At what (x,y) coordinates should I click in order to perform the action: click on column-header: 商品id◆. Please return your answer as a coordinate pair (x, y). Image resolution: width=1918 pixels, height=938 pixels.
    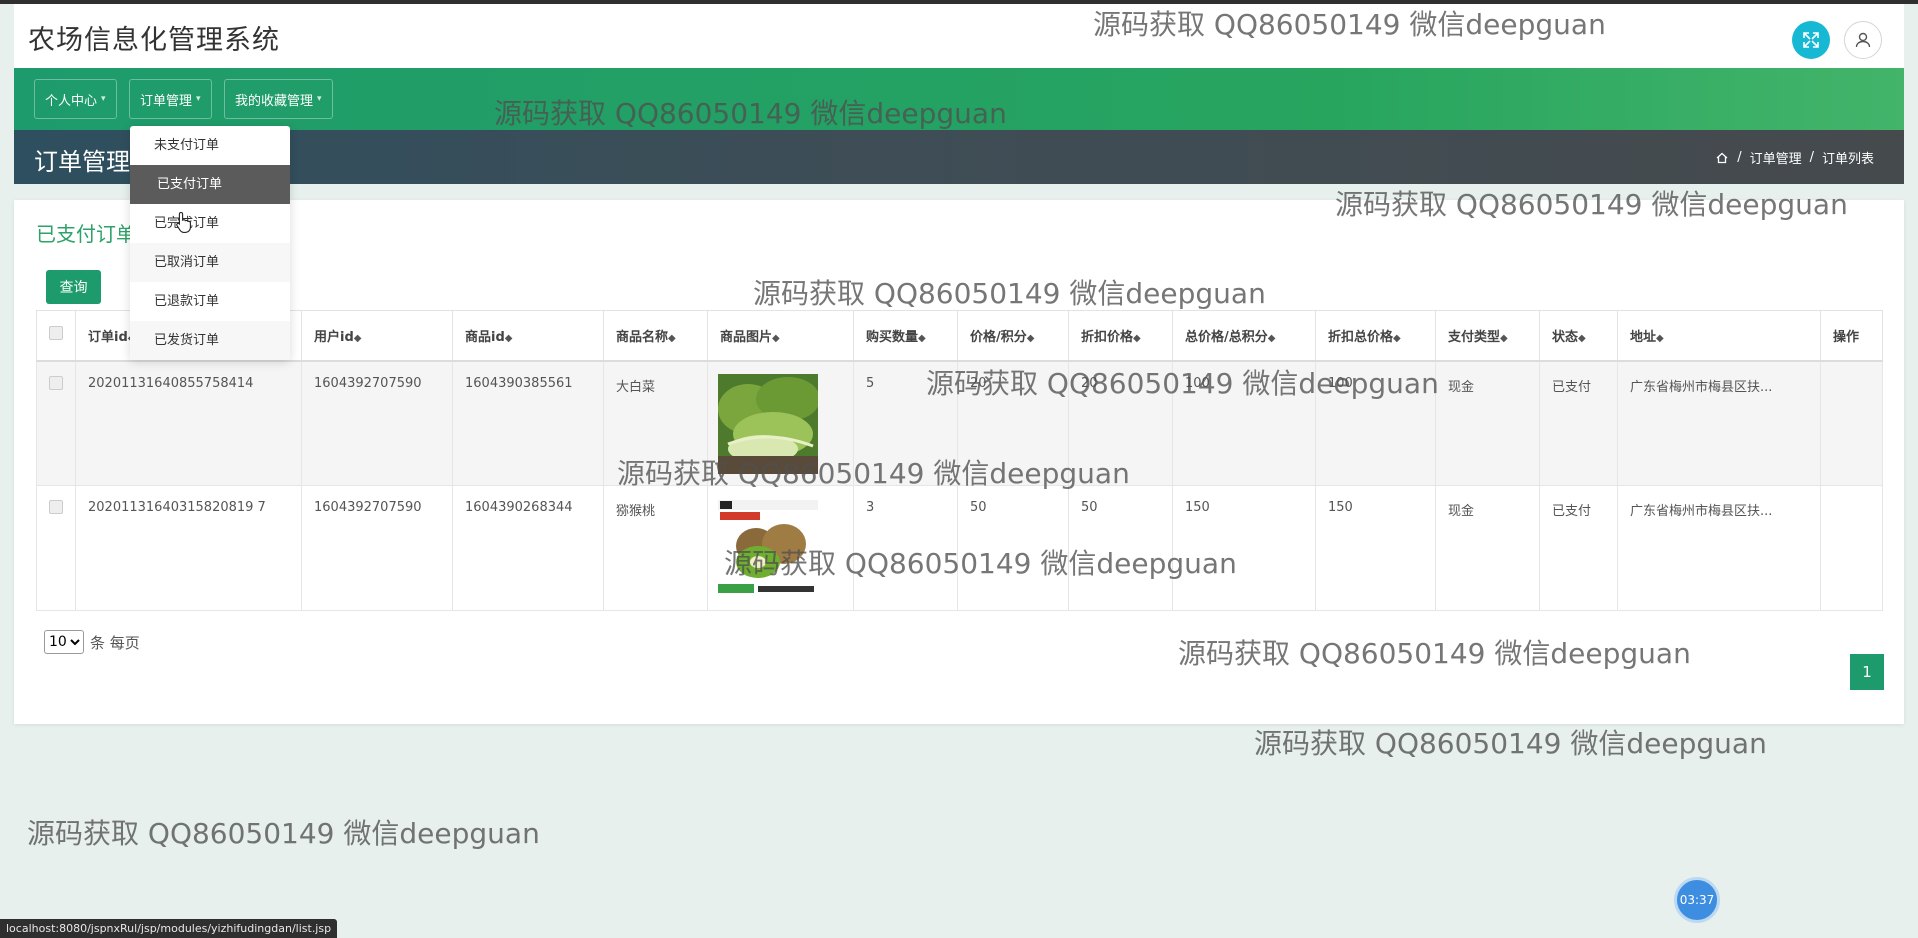
    Looking at the image, I should click on (528, 336).